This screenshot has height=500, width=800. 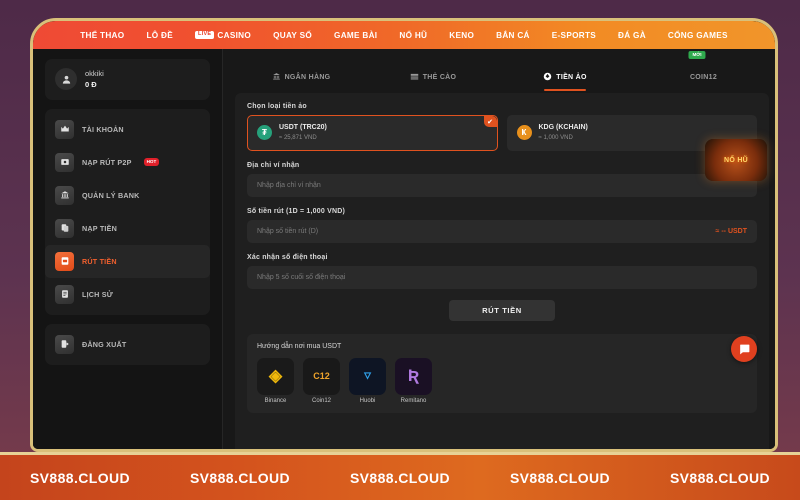 What do you see at coordinates (697, 55) in the screenshot?
I see `new-badge: MỚI` at bounding box center [697, 55].